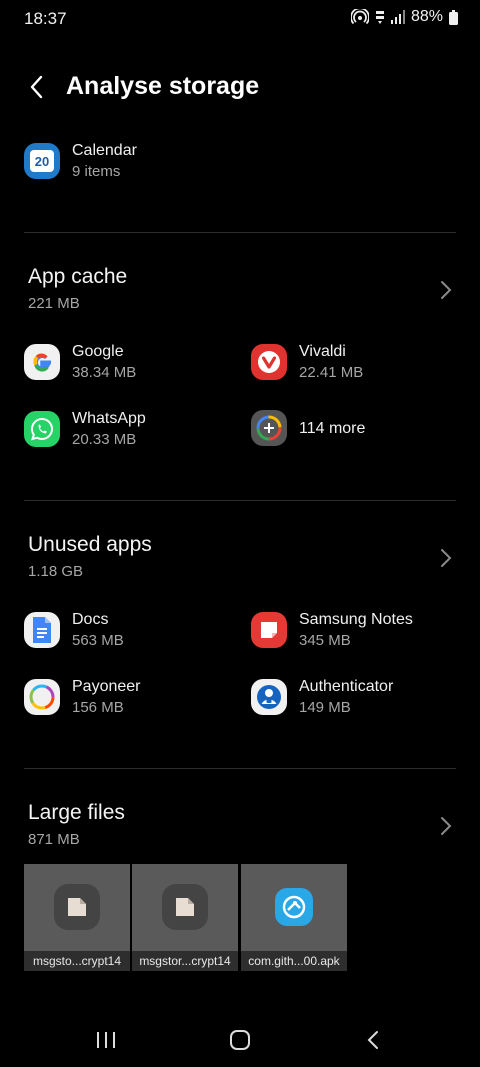  What do you see at coordinates (78, 276) in the screenshot?
I see `app-cache-title: App cache` at bounding box center [78, 276].